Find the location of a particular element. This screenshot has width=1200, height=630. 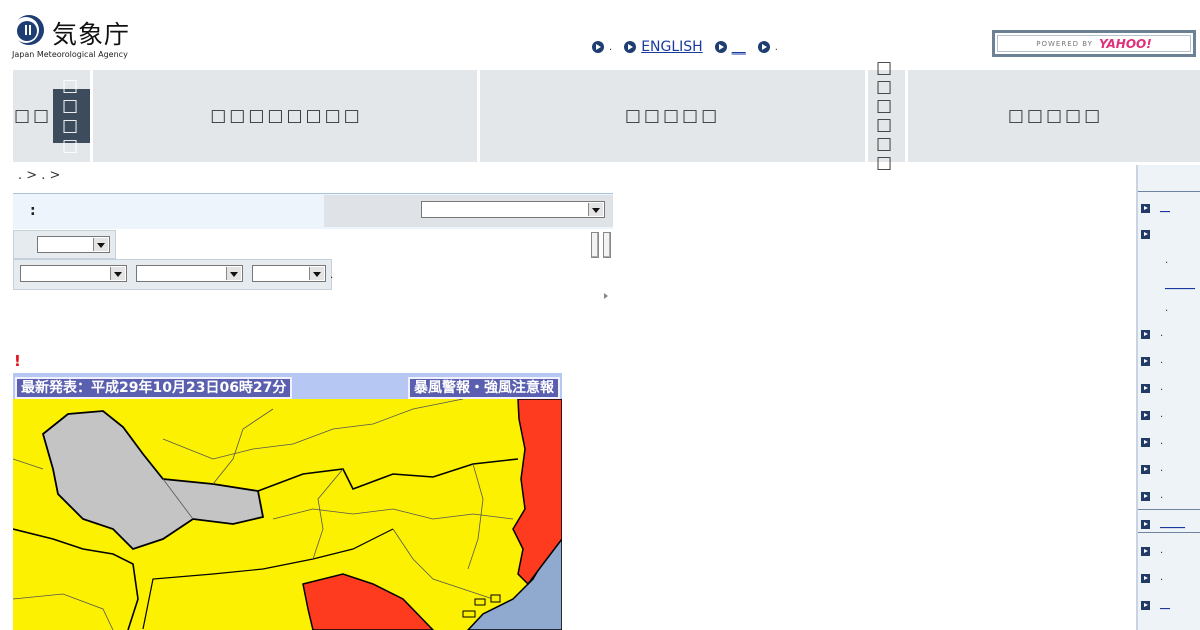

latest-issued-label: 最新発表：平成29年10月23日06時27分 is located at coordinates (154, 388).